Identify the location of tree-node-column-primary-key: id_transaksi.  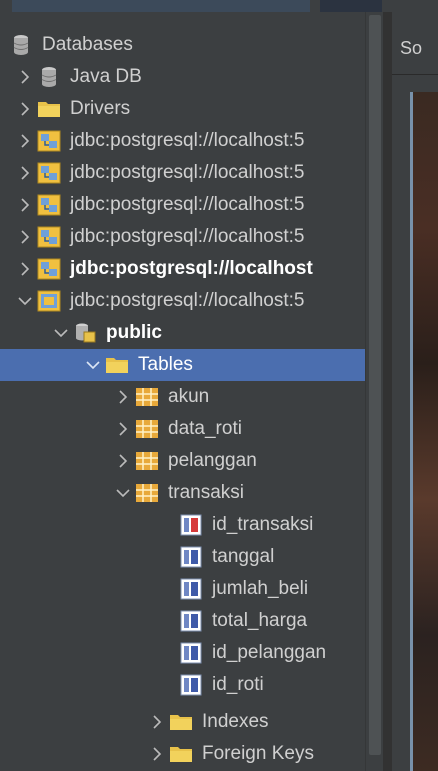
(182, 525).